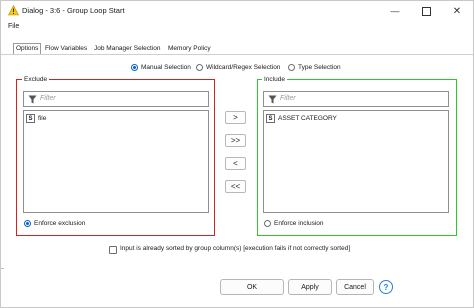 The image size is (474, 308). Describe the element at coordinates (13, 10) in the screenshot. I see `warning-triangle-icon` at that location.